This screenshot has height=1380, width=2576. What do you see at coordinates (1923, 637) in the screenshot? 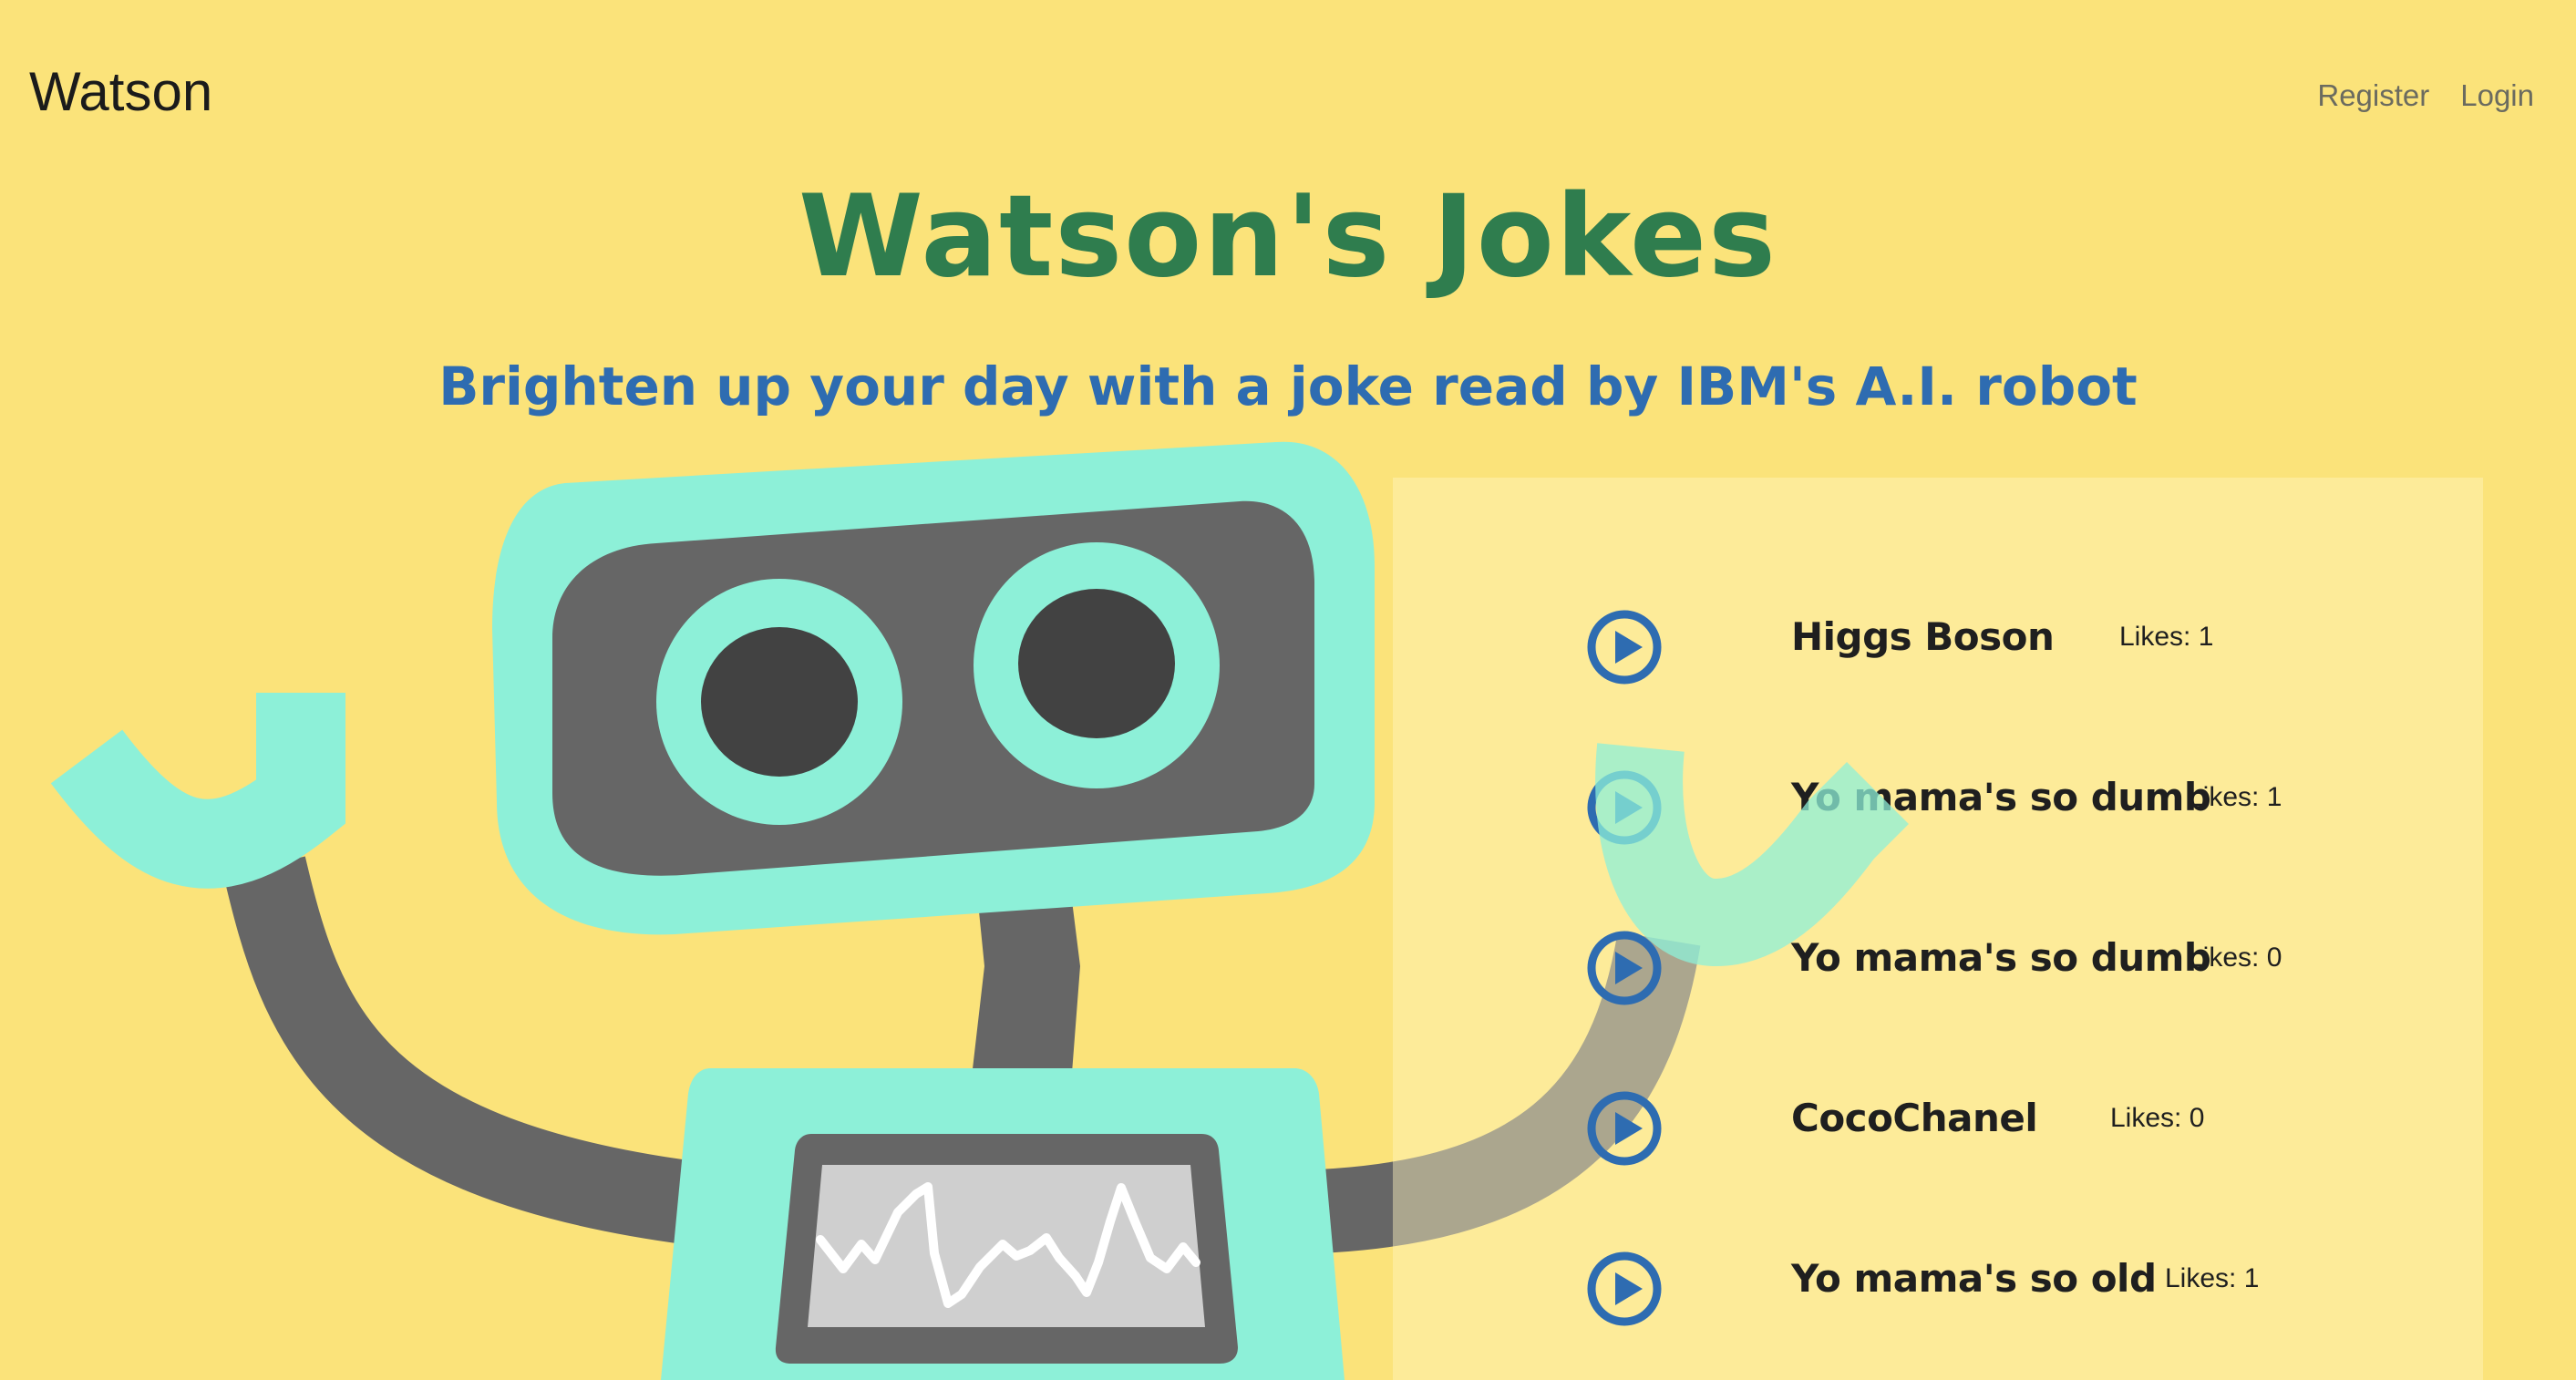
I see `joke-title: Higgs Boson` at bounding box center [1923, 637].